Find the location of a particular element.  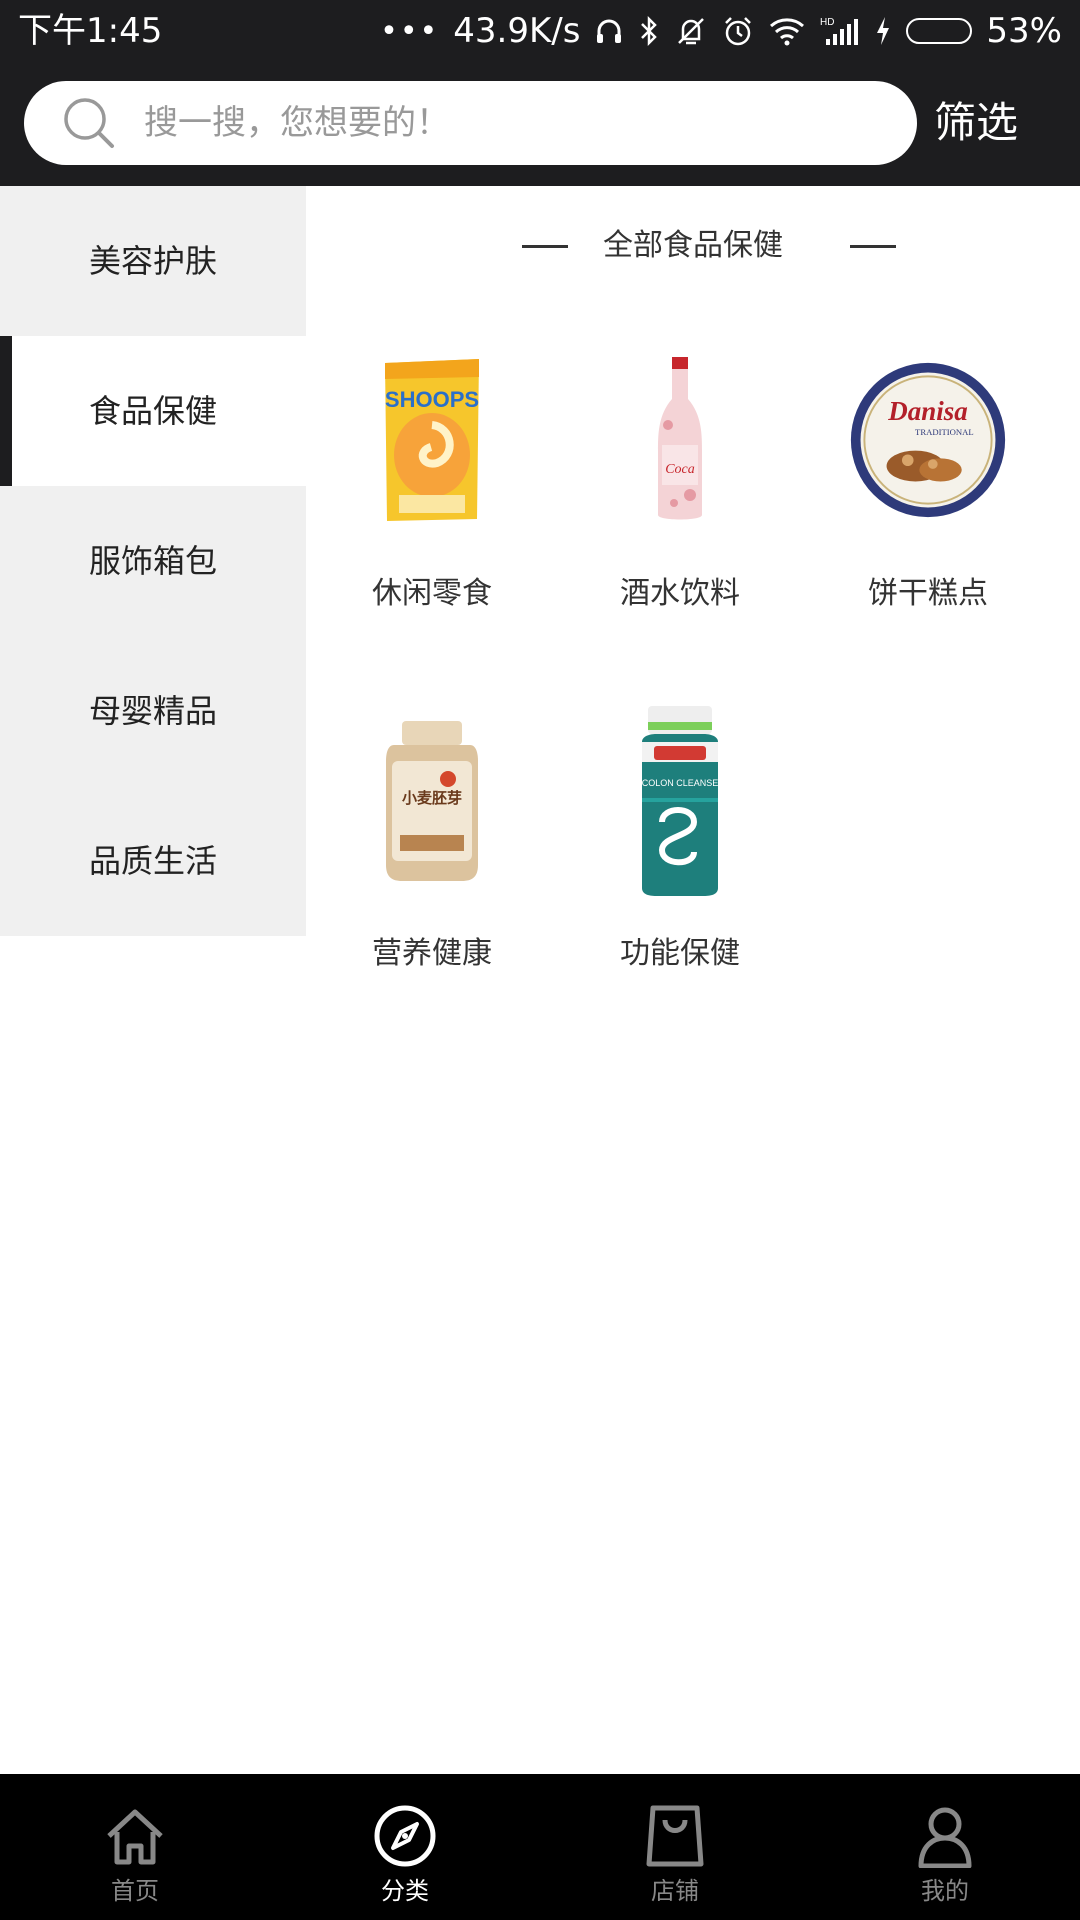

svg-text: Danisa is located at coordinates (927, 411).